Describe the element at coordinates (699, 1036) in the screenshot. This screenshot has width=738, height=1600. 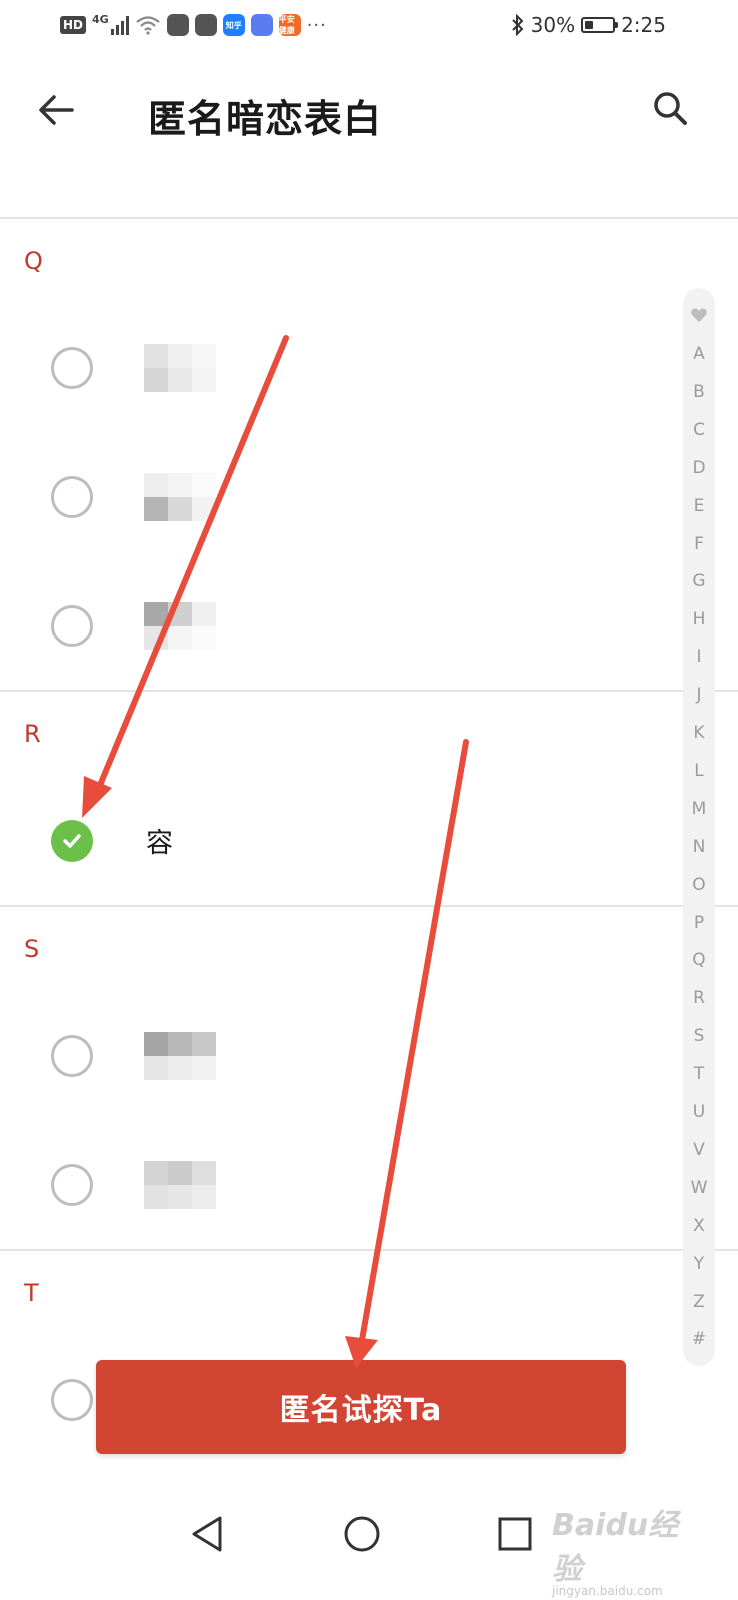
I see `index-letter: S` at that location.